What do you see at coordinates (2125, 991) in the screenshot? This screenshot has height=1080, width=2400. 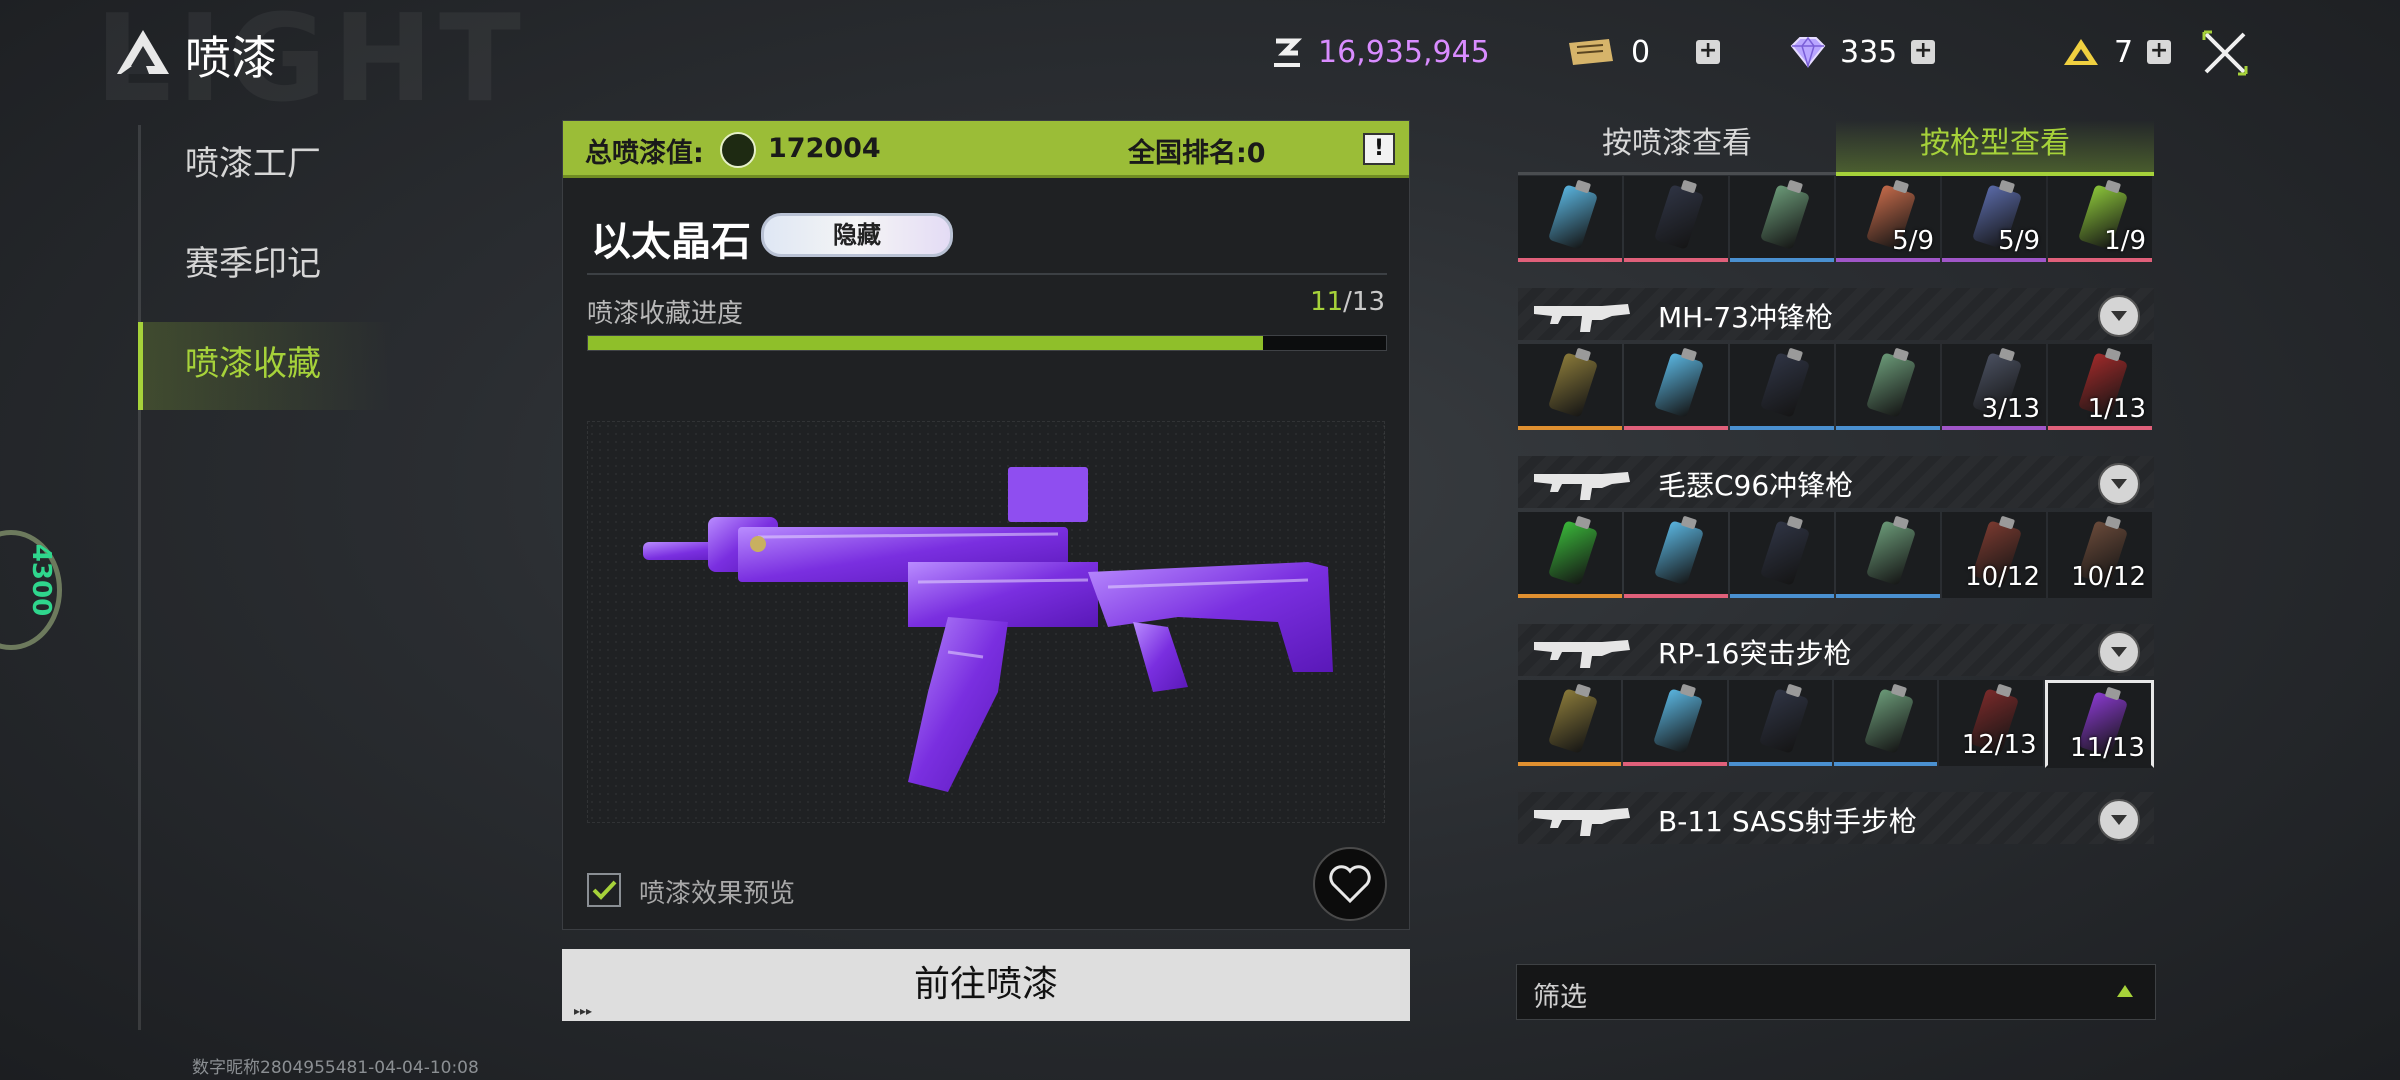 I see `filter-toggle-icon` at bounding box center [2125, 991].